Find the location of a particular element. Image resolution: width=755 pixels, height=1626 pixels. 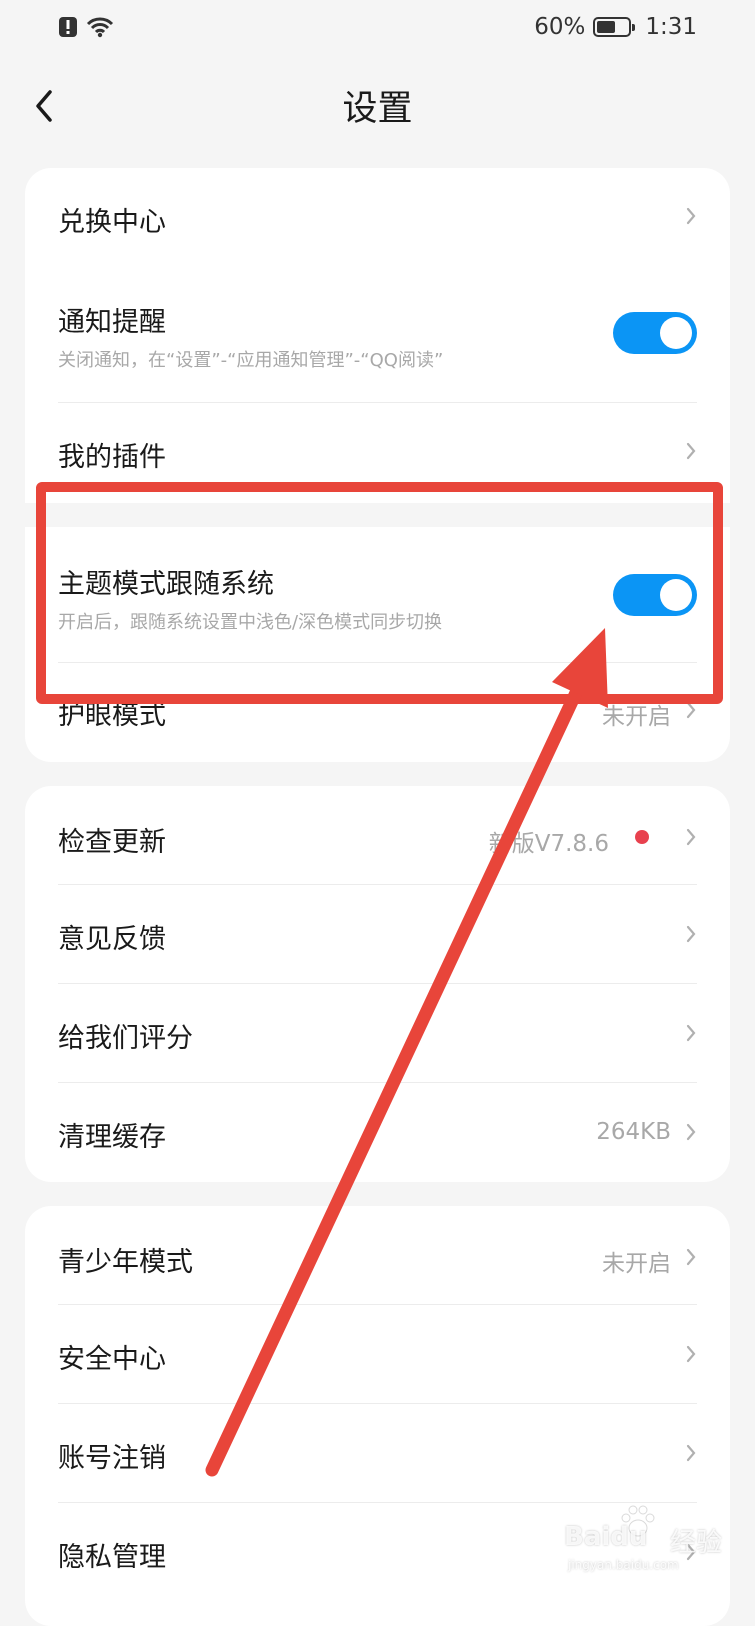

status-bar: 60% 1:31 is located at coordinates (377, 28).